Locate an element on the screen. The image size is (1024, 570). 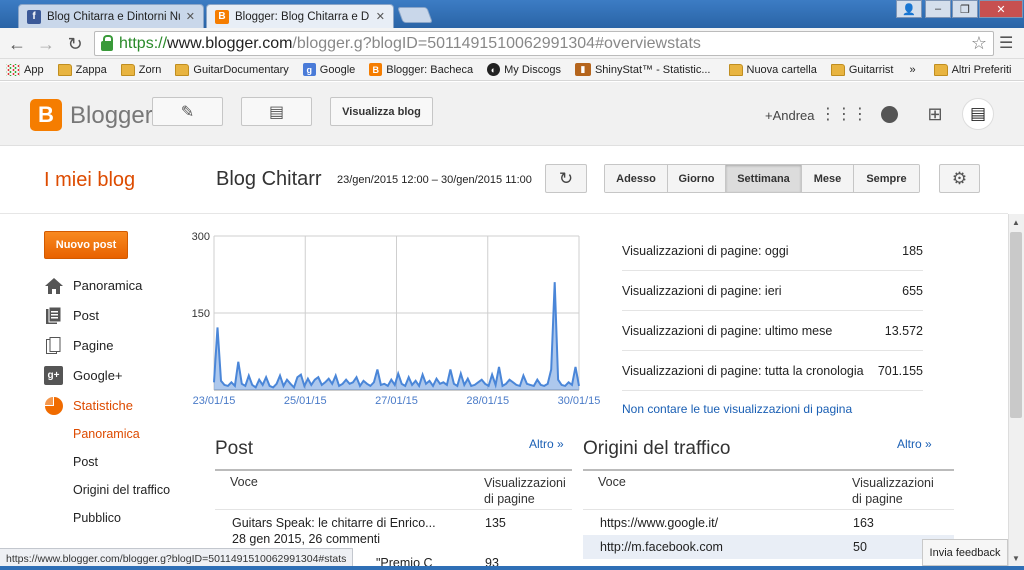
stats-pie-icon is located at coordinates (53, 405).